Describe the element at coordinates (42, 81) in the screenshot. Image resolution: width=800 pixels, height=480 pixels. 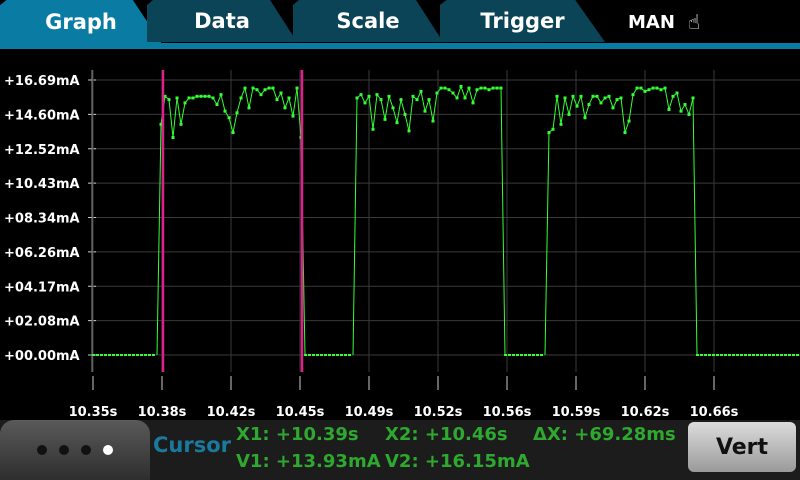
I see `y-tick-label: +16.69mA` at that location.